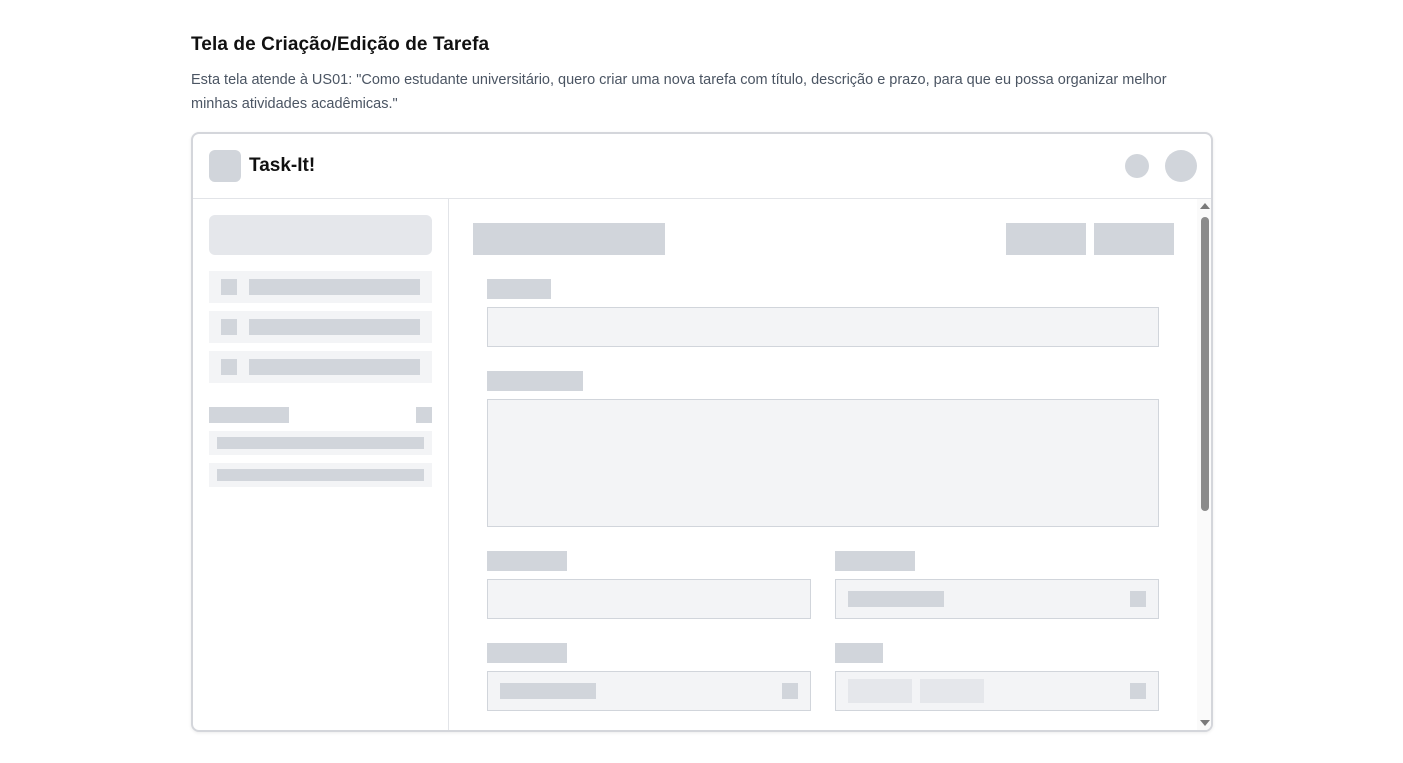 The width and height of the screenshot is (1403, 763). What do you see at coordinates (527, 653) in the screenshot?
I see `category-label` at bounding box center [527, 653].